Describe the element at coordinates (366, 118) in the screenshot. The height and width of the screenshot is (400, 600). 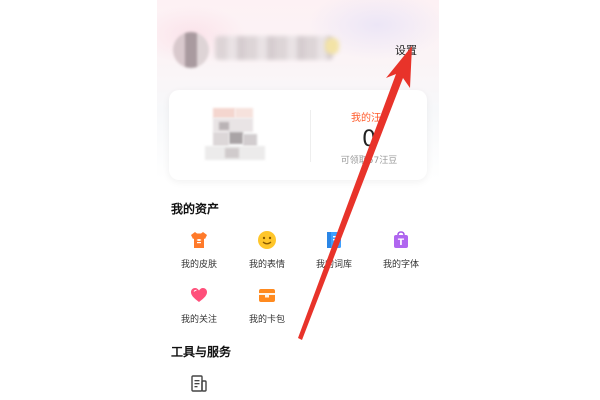
I see `wangdou-title: 我的汪` at that location.